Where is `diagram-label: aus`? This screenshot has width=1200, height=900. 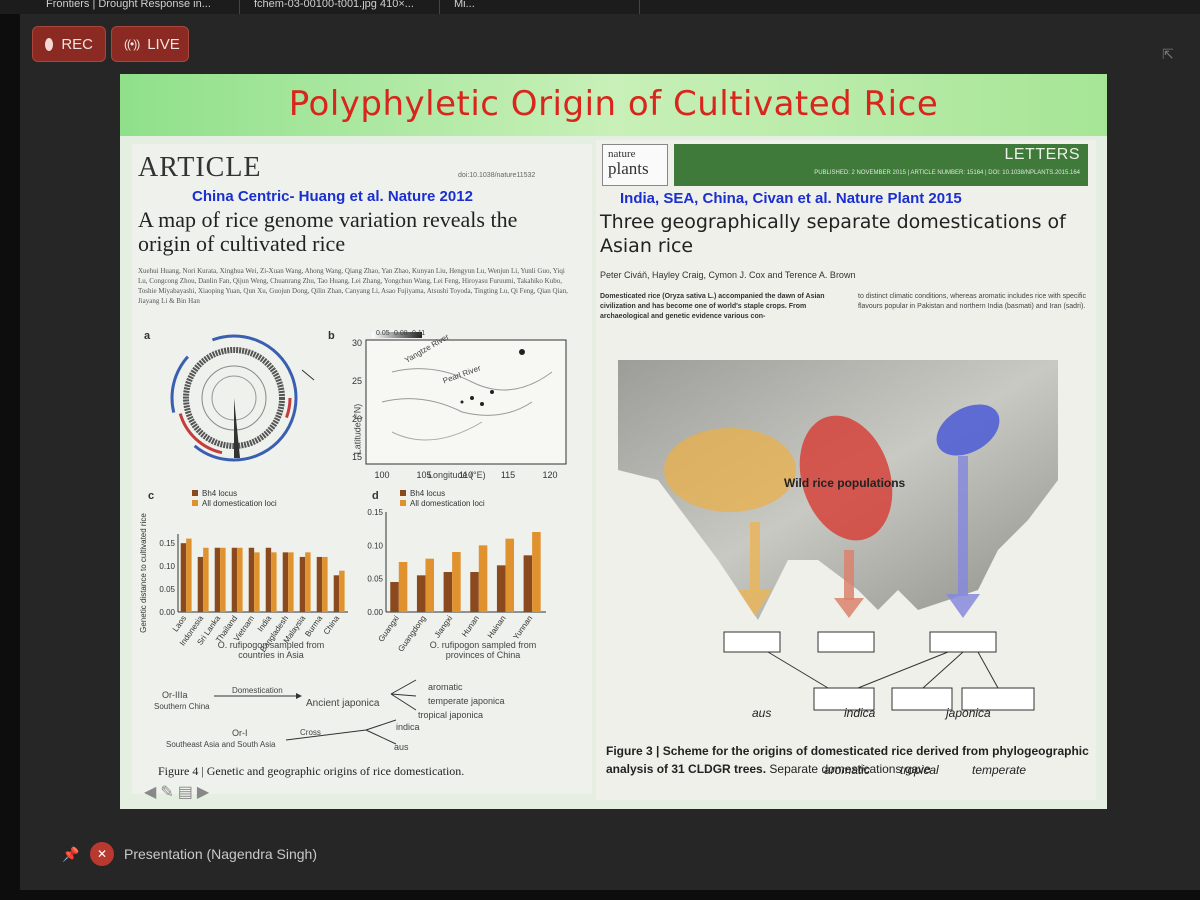
diagram-label: aus is located at coordinates (401, 747).